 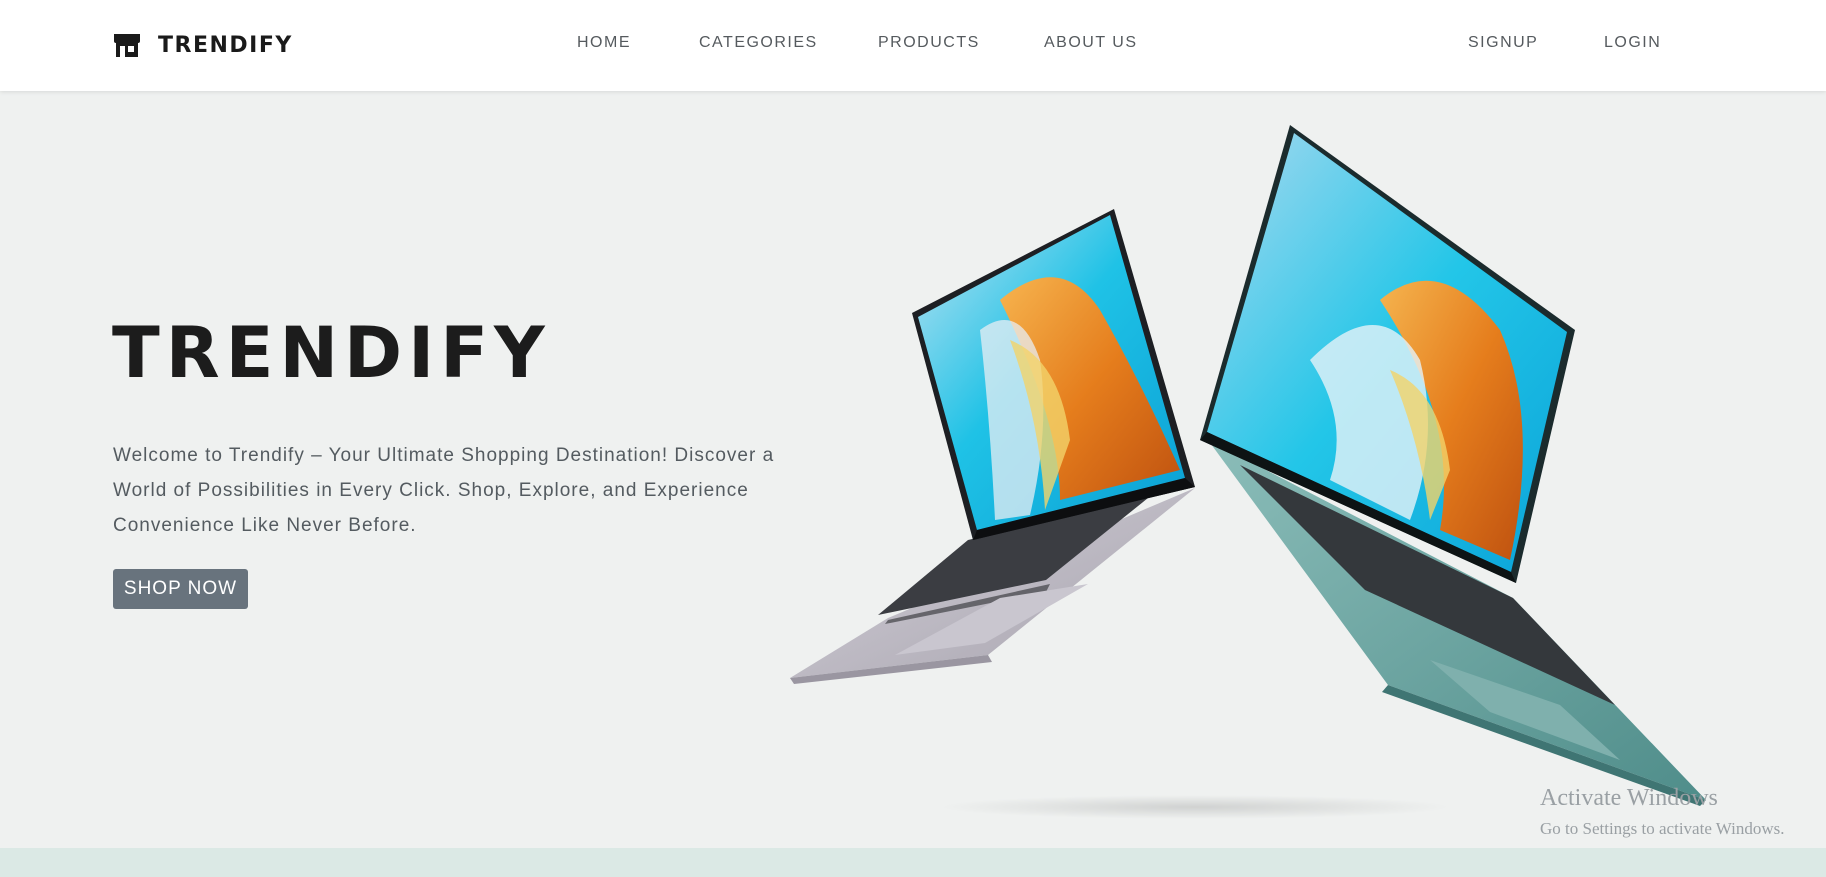 What do you see at coordinates (913, 862) in the screenshot?
I see `bottom-band` at bounding box center [913, 862].